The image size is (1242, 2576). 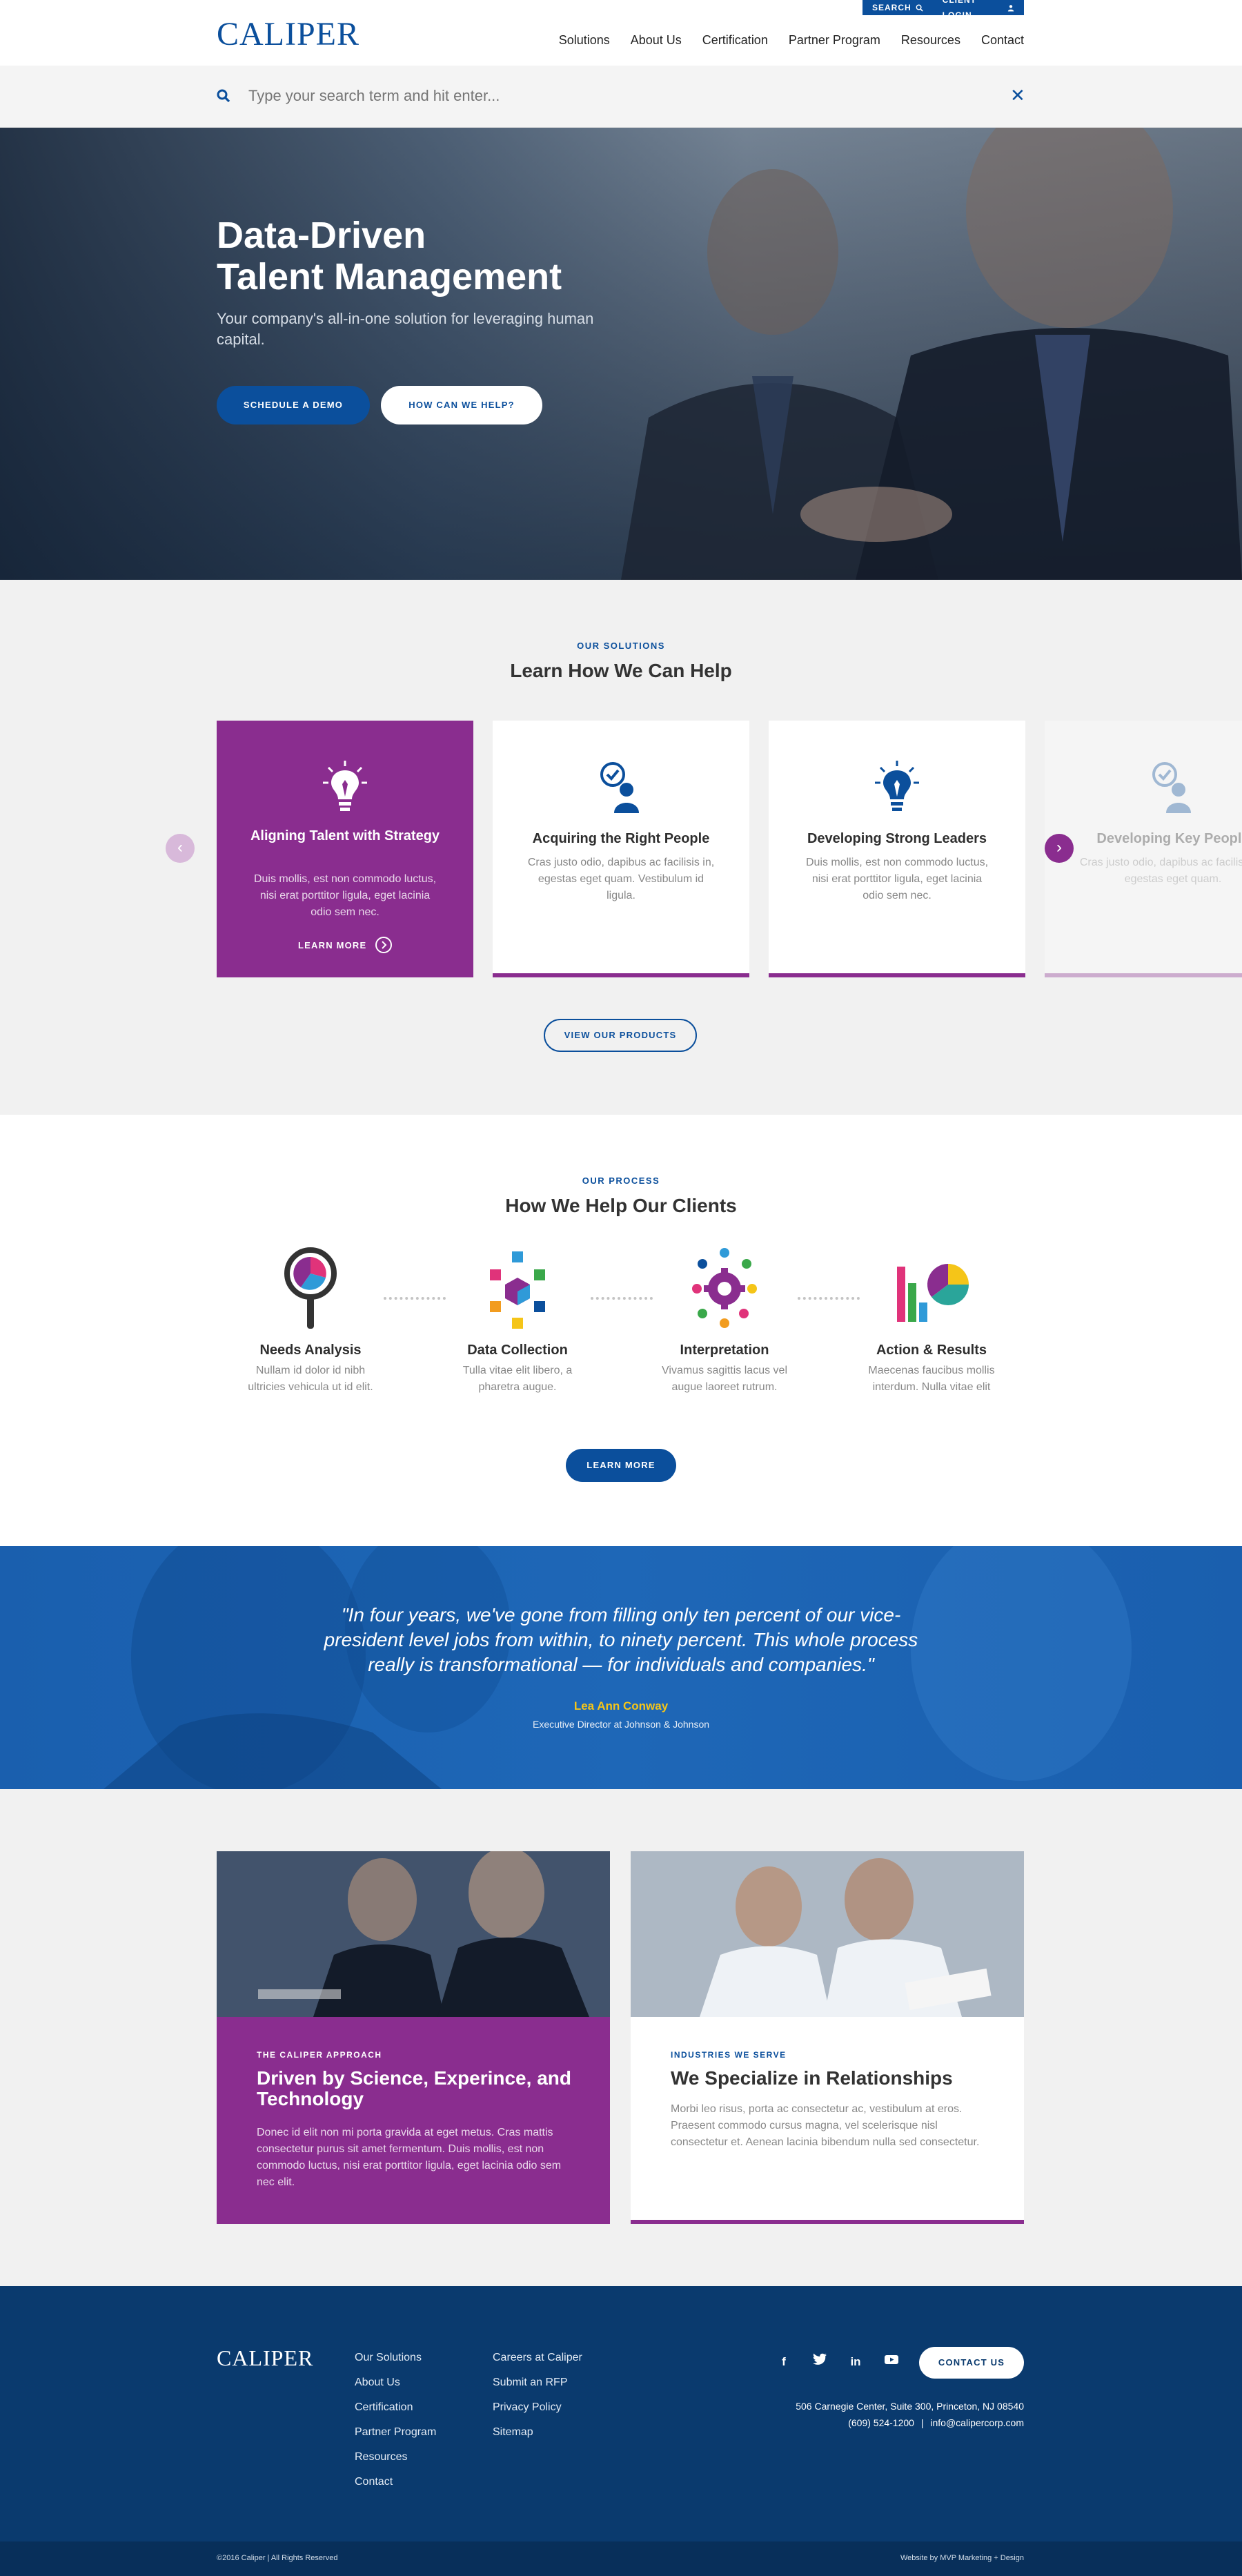 What do you see at coordinates (593, 96) in the screenshot?
I see `search-input` at bounding box center [593, 96].